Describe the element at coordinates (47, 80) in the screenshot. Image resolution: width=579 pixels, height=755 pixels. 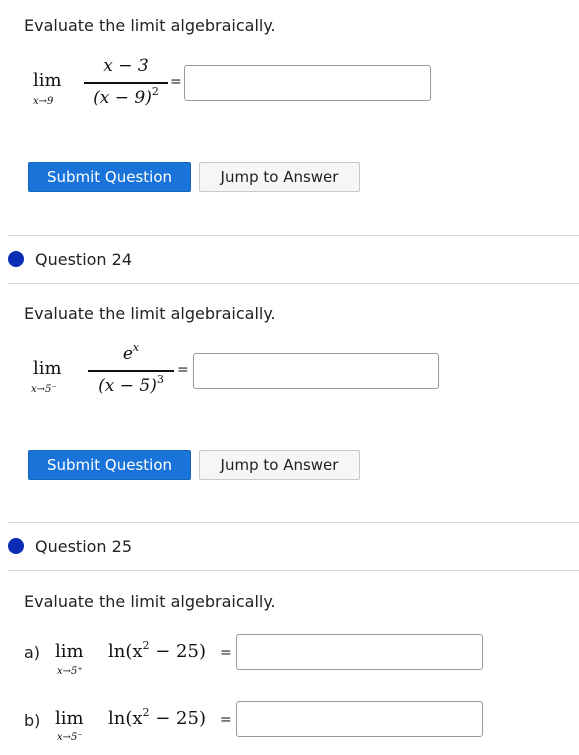
I see `q23-lim: lim` at that location.